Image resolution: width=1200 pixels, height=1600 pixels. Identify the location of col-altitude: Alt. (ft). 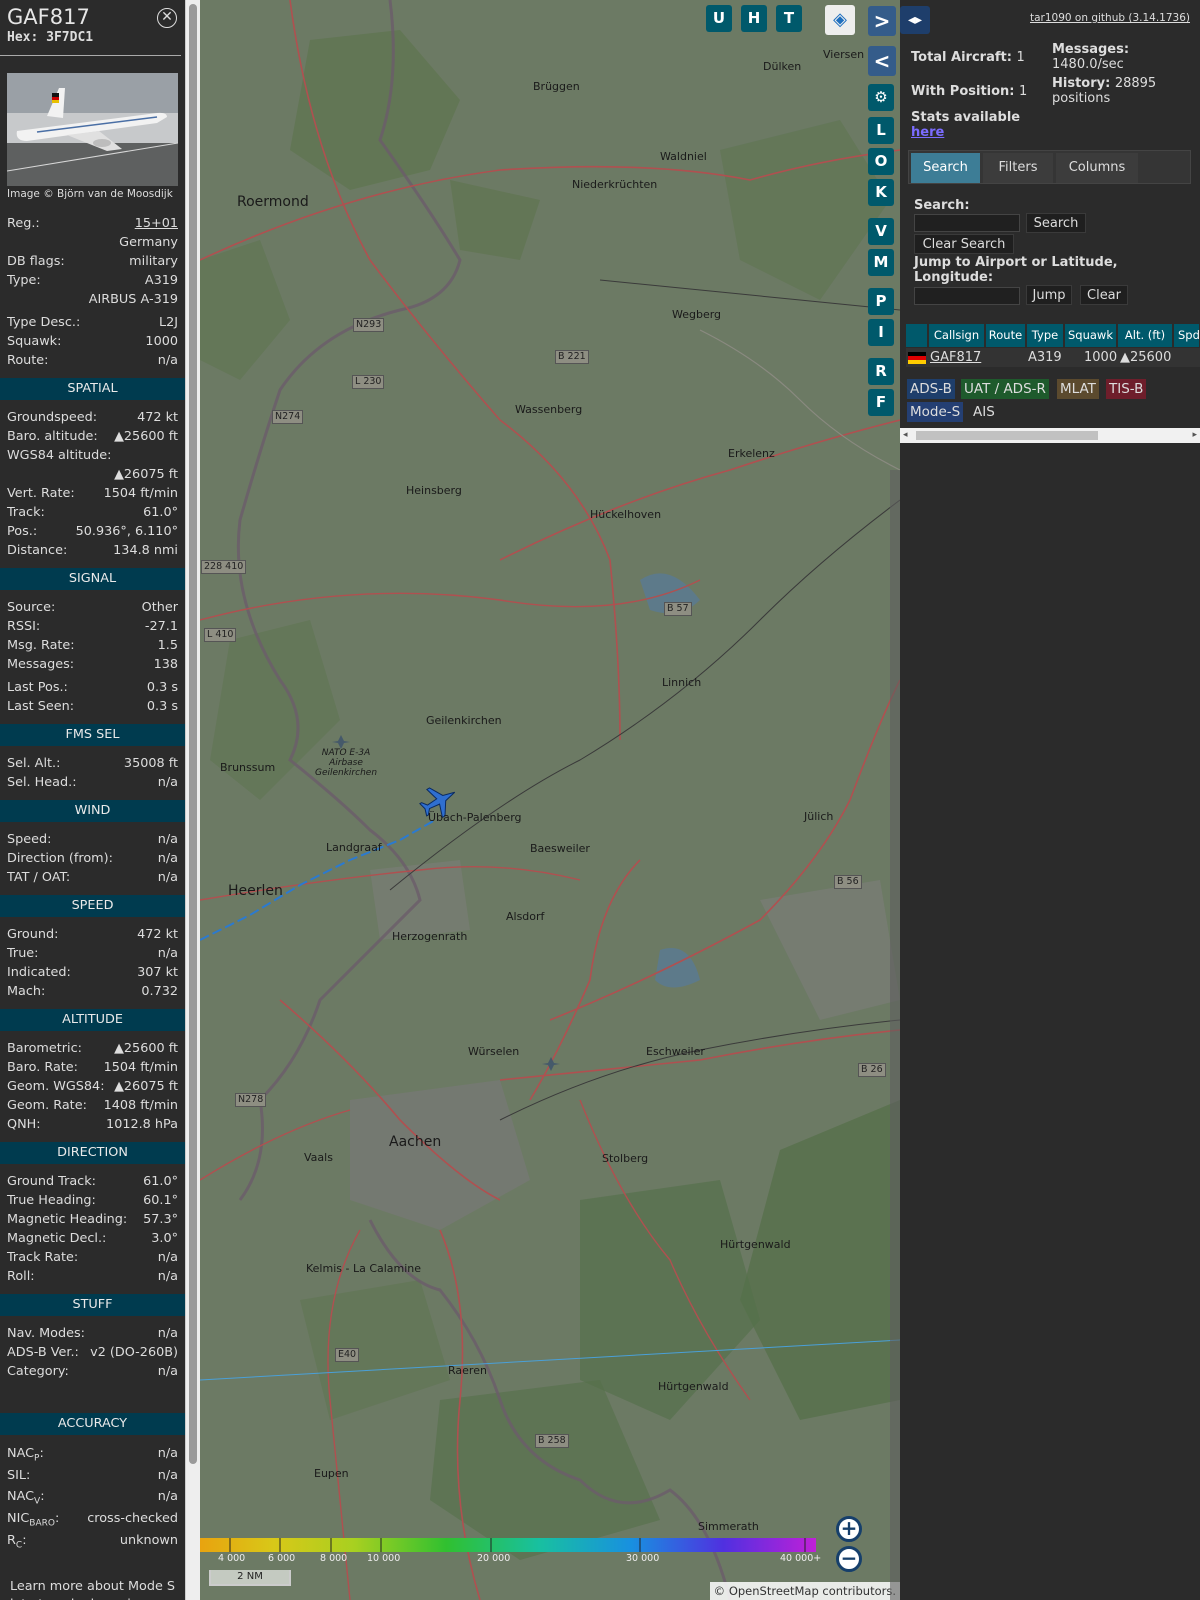
(1145, 335).